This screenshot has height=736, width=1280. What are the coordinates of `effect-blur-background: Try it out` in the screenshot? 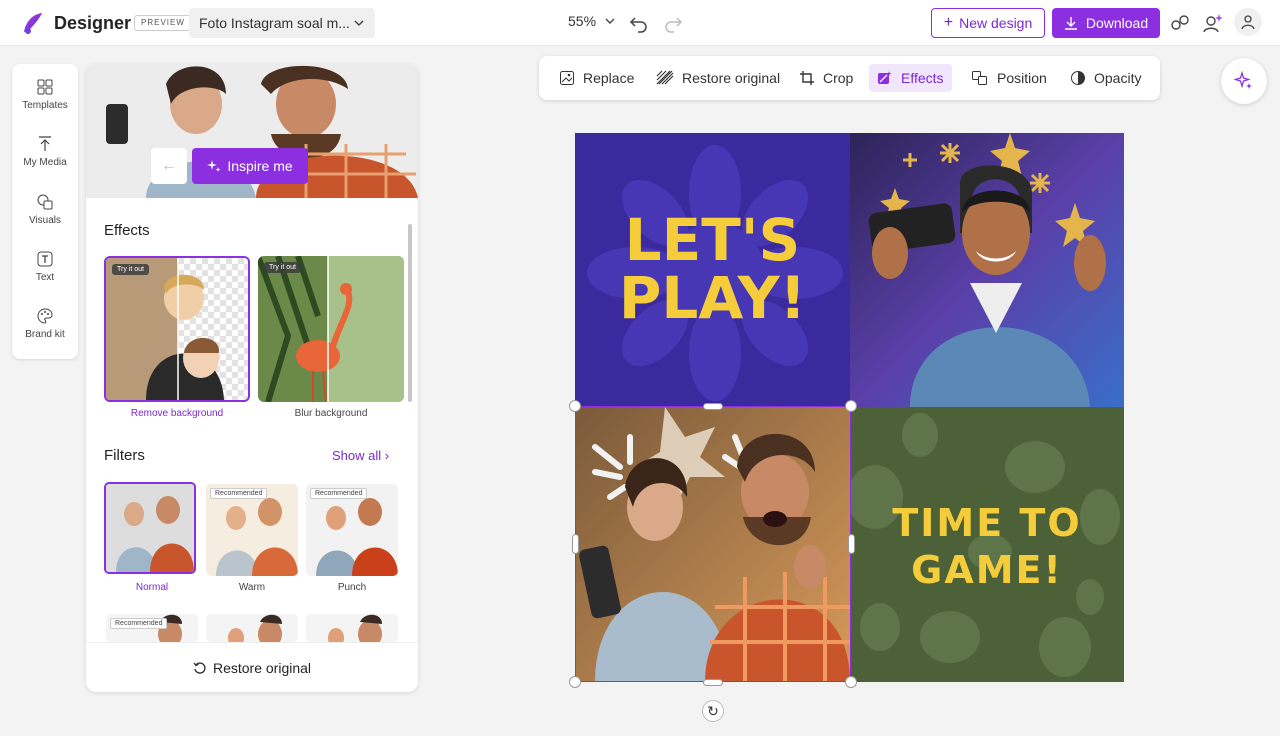 It's located at (331, 329).